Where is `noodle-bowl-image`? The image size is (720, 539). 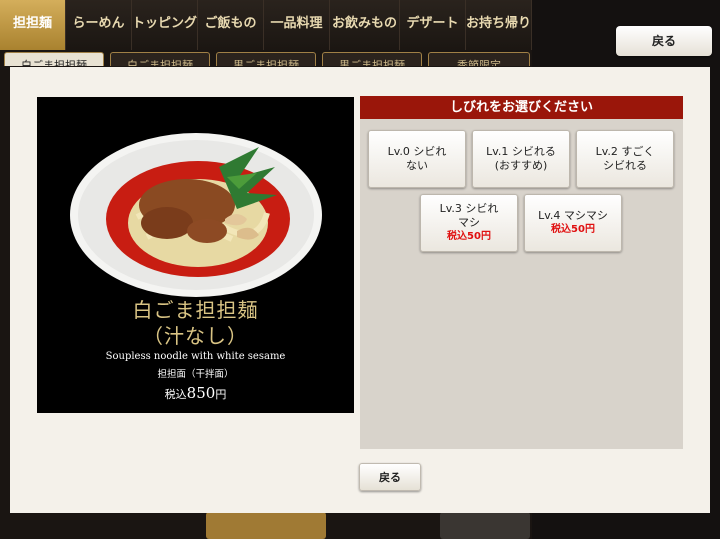
noodle-bowl-image is located at coordinates (196, 215).